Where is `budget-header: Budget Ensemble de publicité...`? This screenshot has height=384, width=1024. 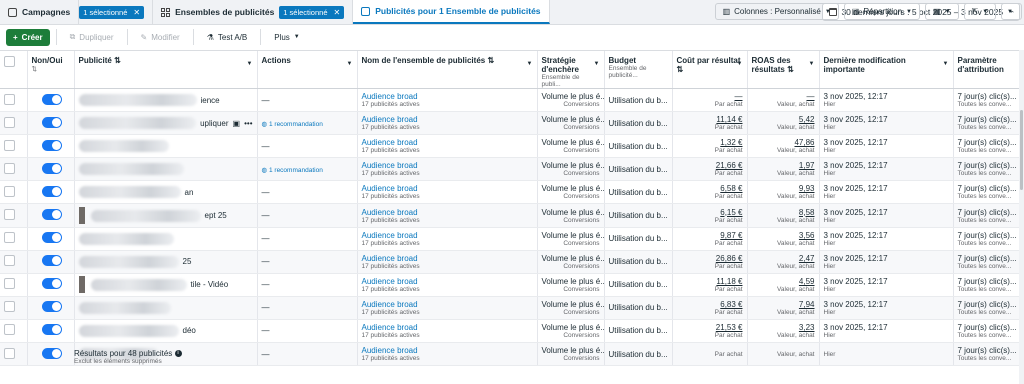
budget-header: Budget Ensemble de publicité... is located at coordinates (638, 70).